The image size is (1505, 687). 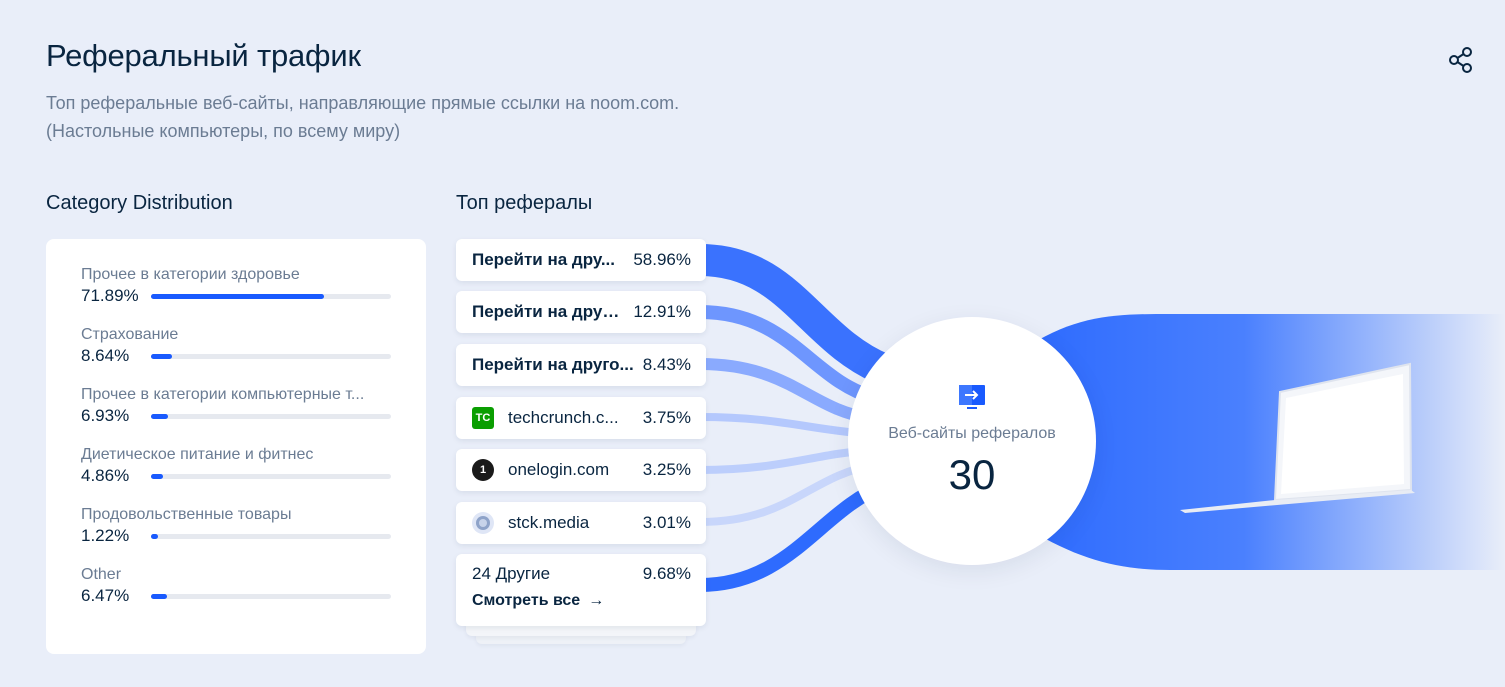 What do you see at coordinates (203, 55) in the screenshot?
I see `page-title: Реферальный трафик` at bounding box center [203, 55].